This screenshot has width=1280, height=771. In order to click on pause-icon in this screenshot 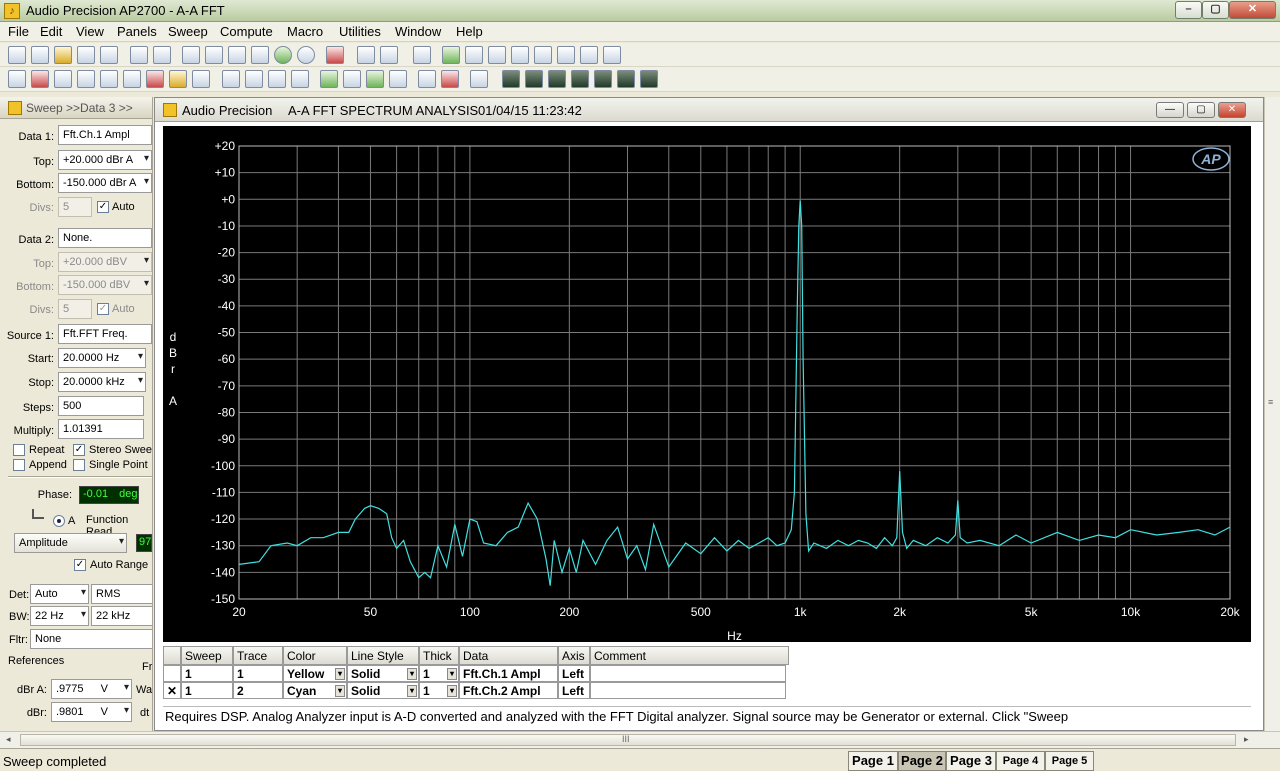, I will do `click(474, 55)`.